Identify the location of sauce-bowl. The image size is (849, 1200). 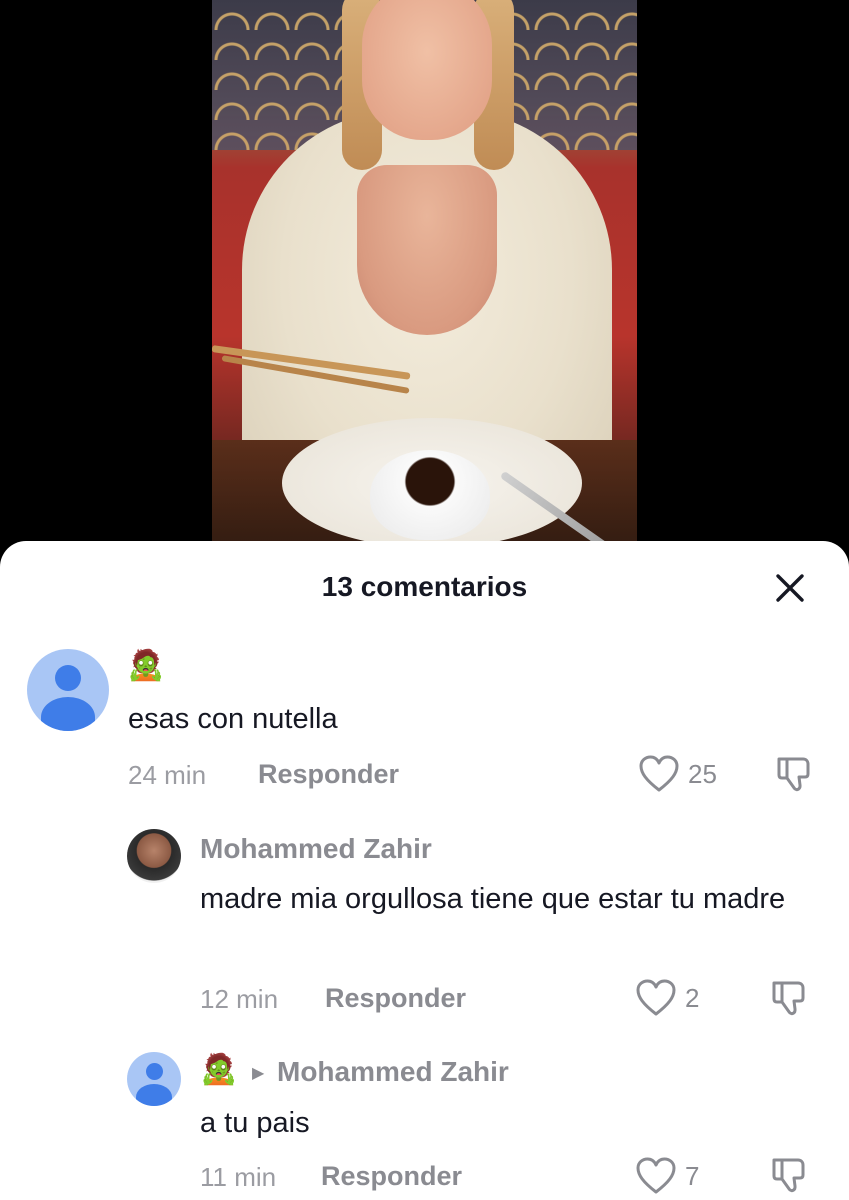
(430, 495).